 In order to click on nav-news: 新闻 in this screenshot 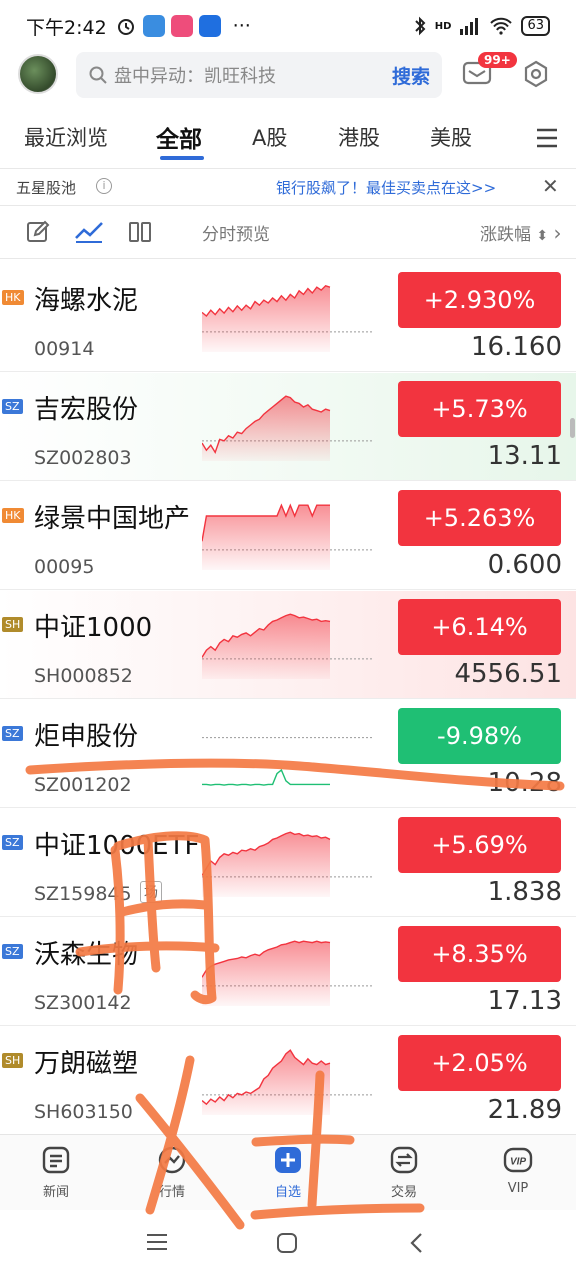, I will do `click(56, 1172)`.